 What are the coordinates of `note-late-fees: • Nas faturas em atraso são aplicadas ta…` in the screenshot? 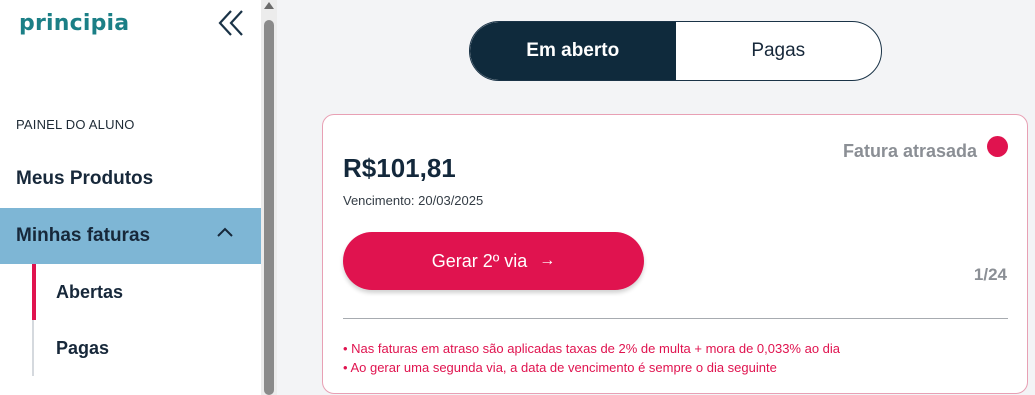 It's located at (592, 348).